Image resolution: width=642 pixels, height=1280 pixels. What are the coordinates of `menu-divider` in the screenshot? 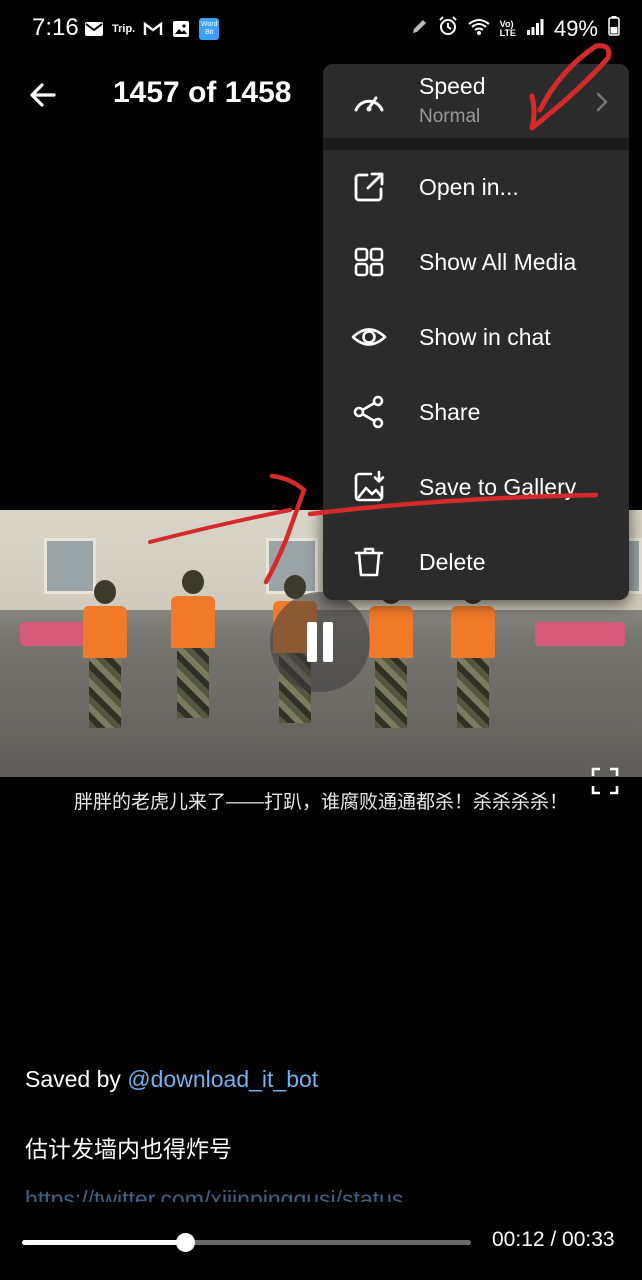 It's located at (476, 144).